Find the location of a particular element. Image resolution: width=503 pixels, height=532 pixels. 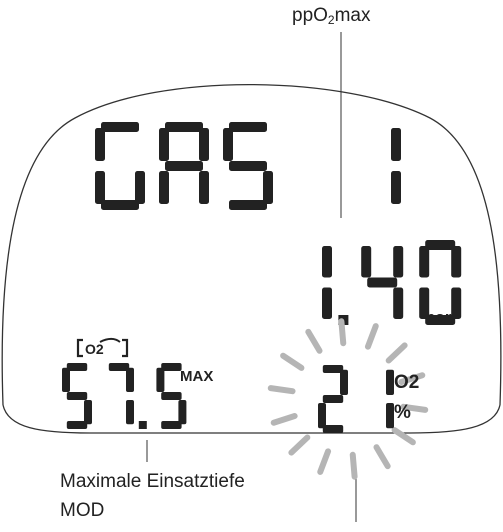

o2-blink-indicator is located at coordinates (348, 399).